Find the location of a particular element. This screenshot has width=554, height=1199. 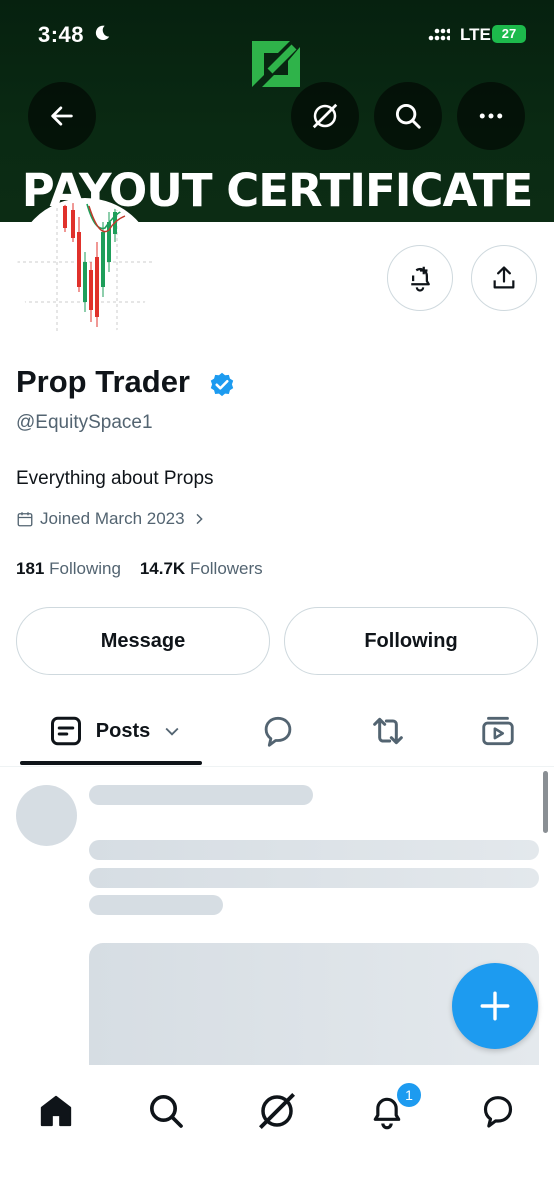

scrollbar is located at coordinates (545, 802).